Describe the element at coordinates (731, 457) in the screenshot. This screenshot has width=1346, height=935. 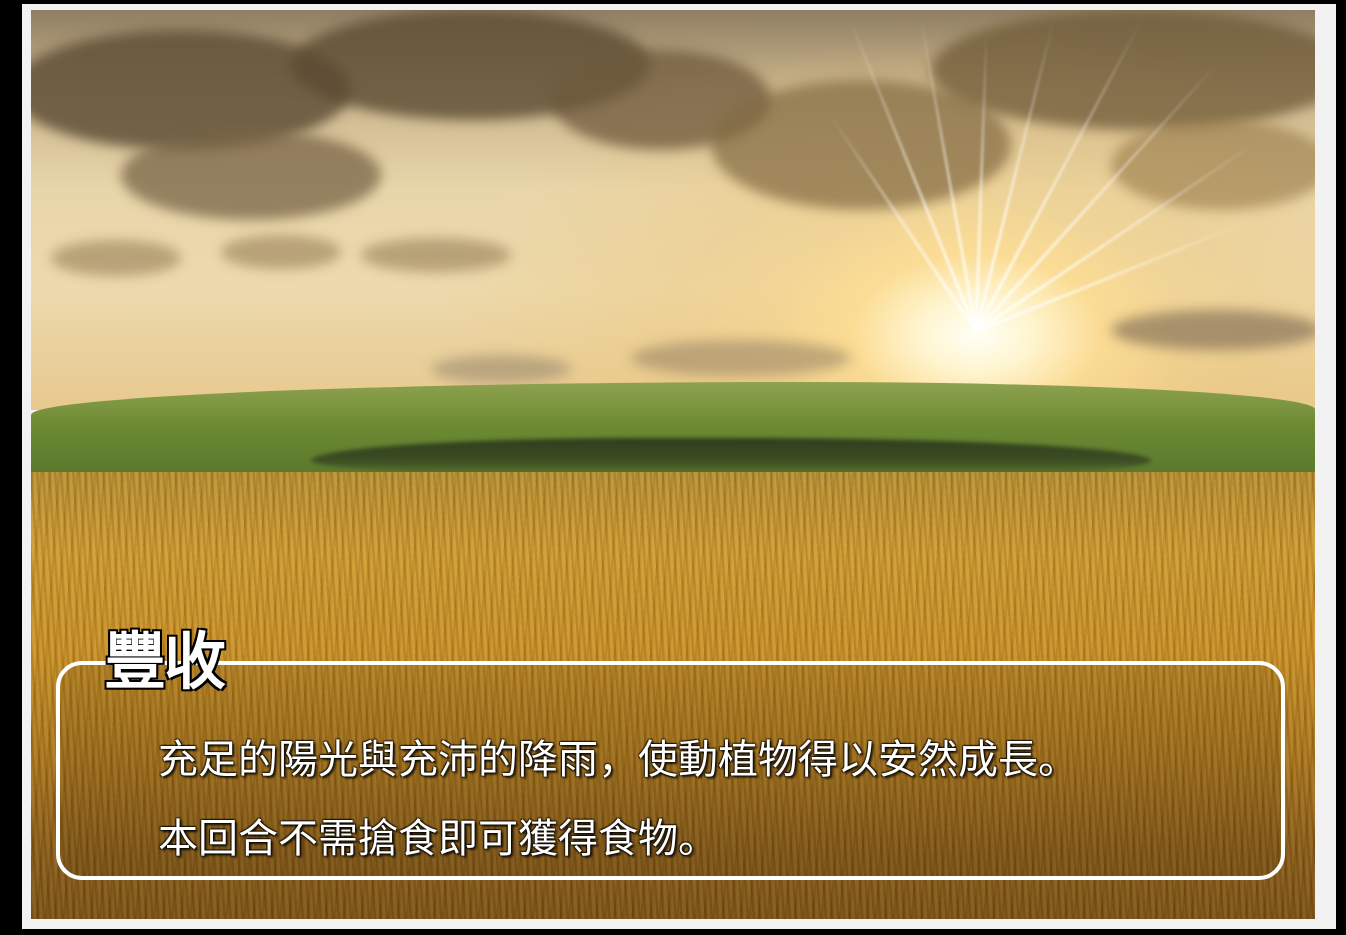
I see `treeline` at that location.